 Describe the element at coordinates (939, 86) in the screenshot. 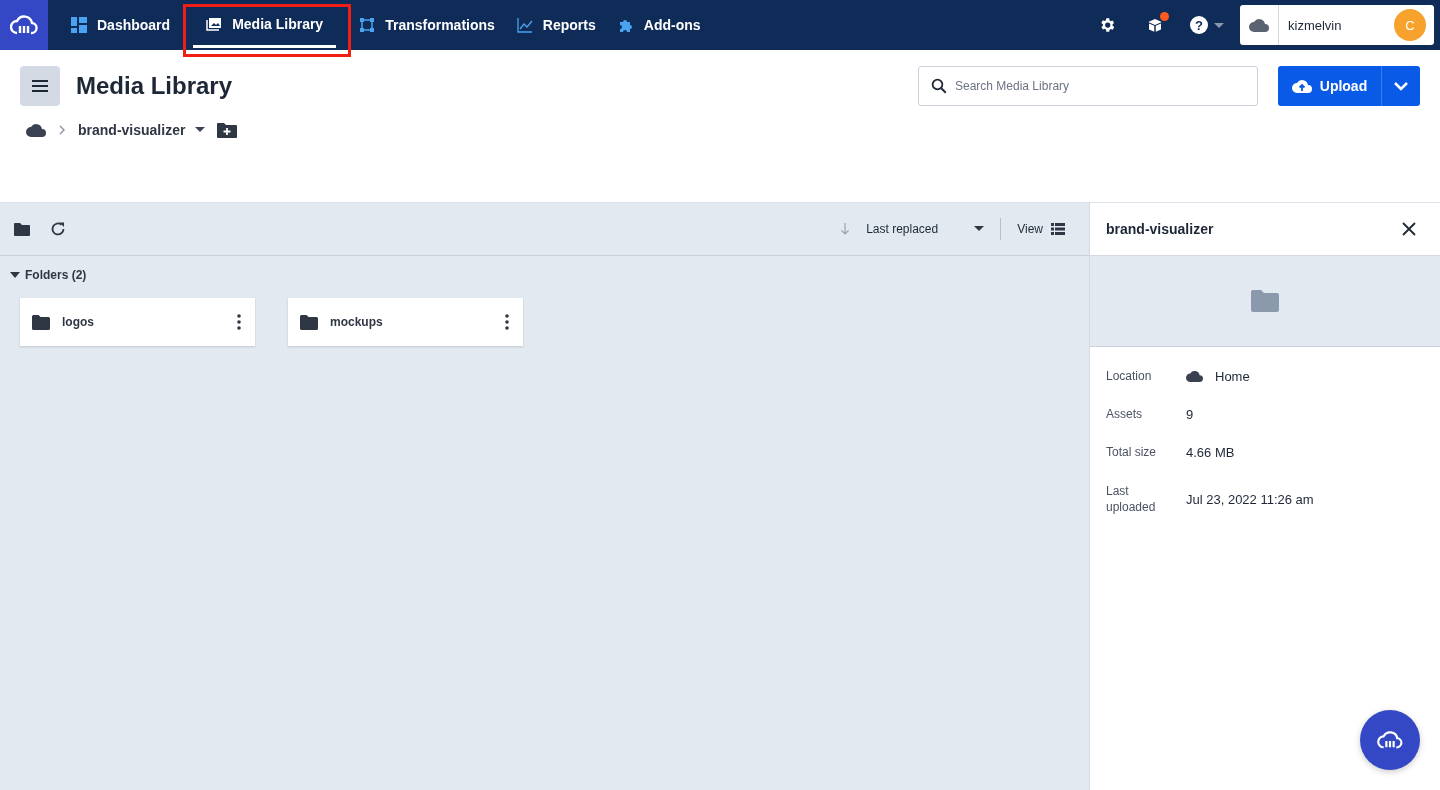

I see `search-icon` at that location.